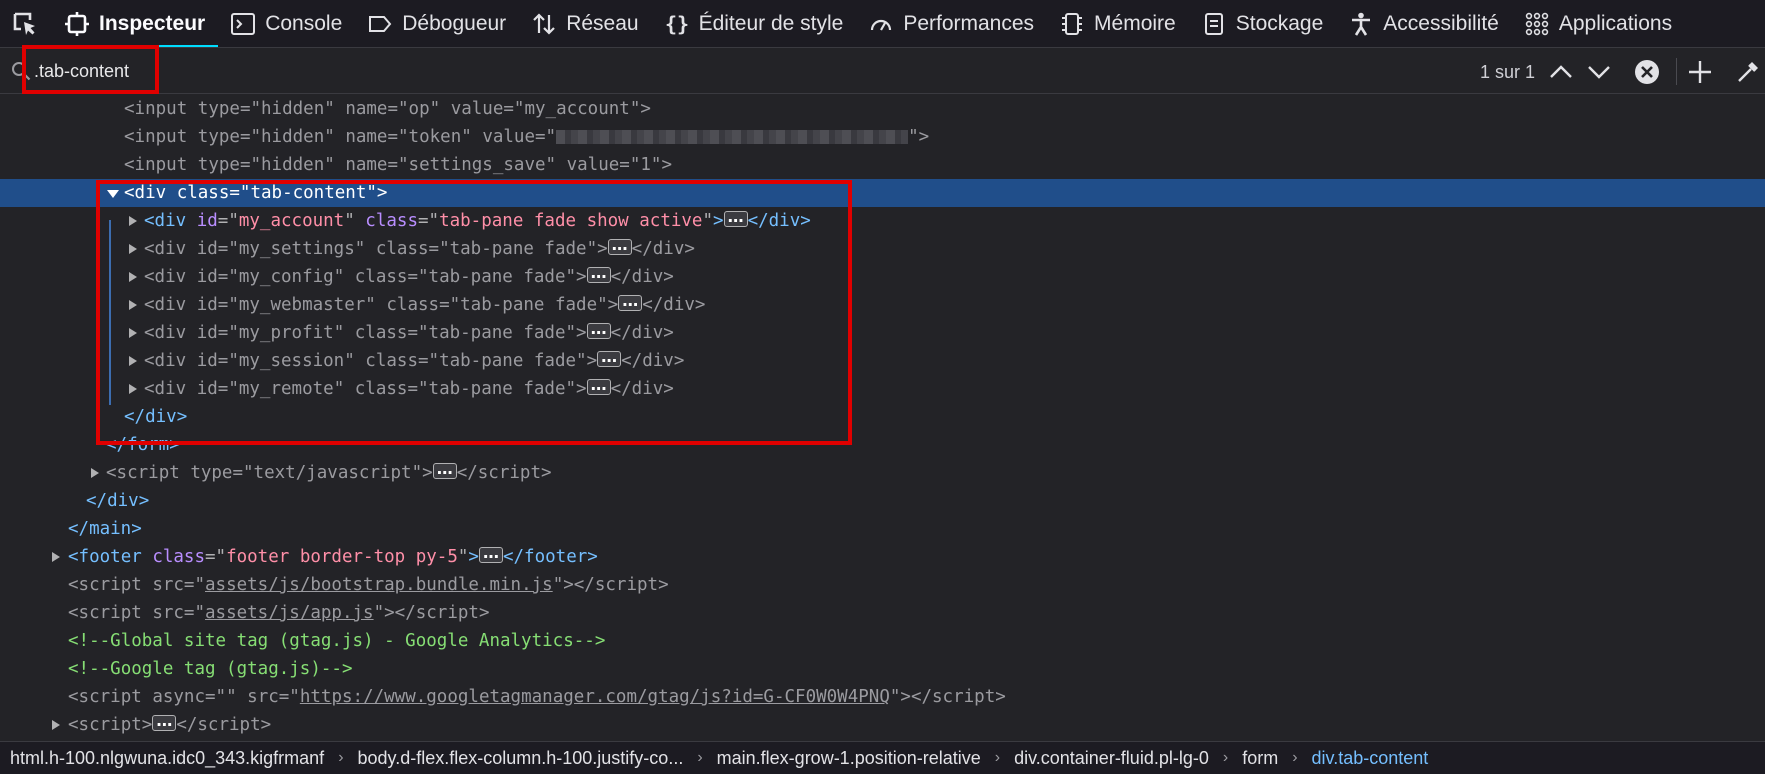 The width and height of the screenshot is (1765, 774). I want to click on tab-debugger: Débogueur, so click(437, 23).